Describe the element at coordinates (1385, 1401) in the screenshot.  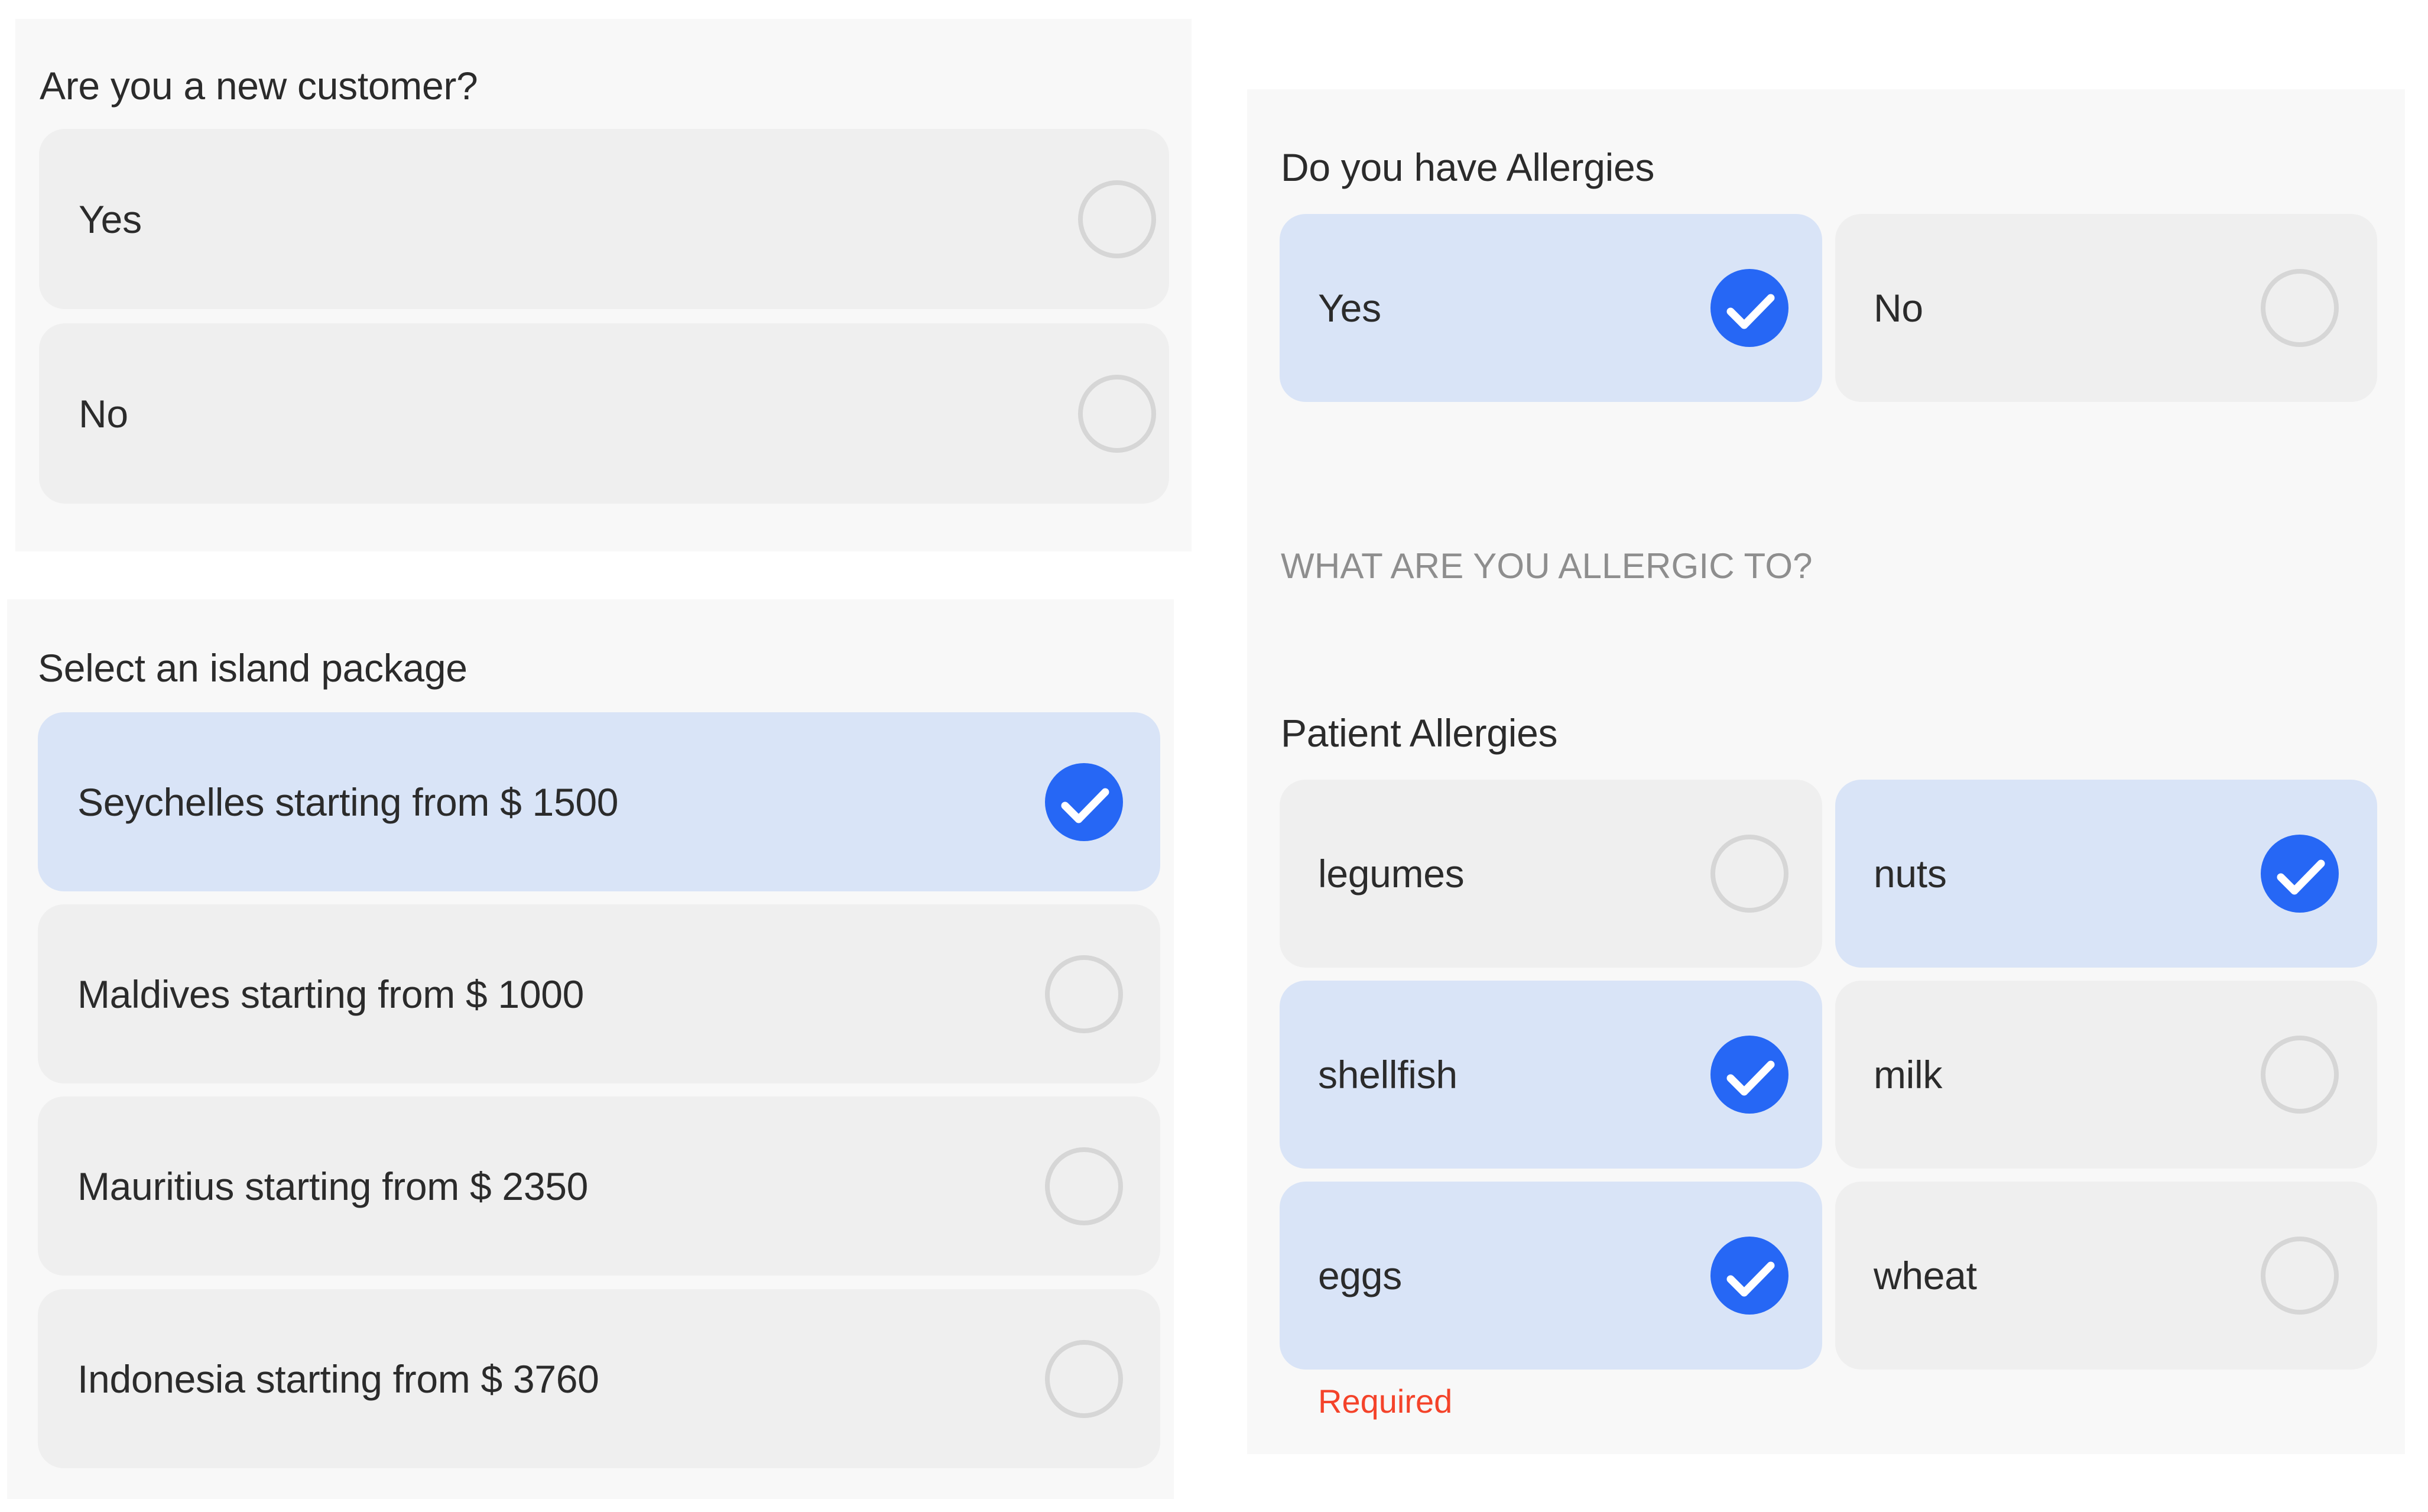
I see `required-error-message: Required` at that location.